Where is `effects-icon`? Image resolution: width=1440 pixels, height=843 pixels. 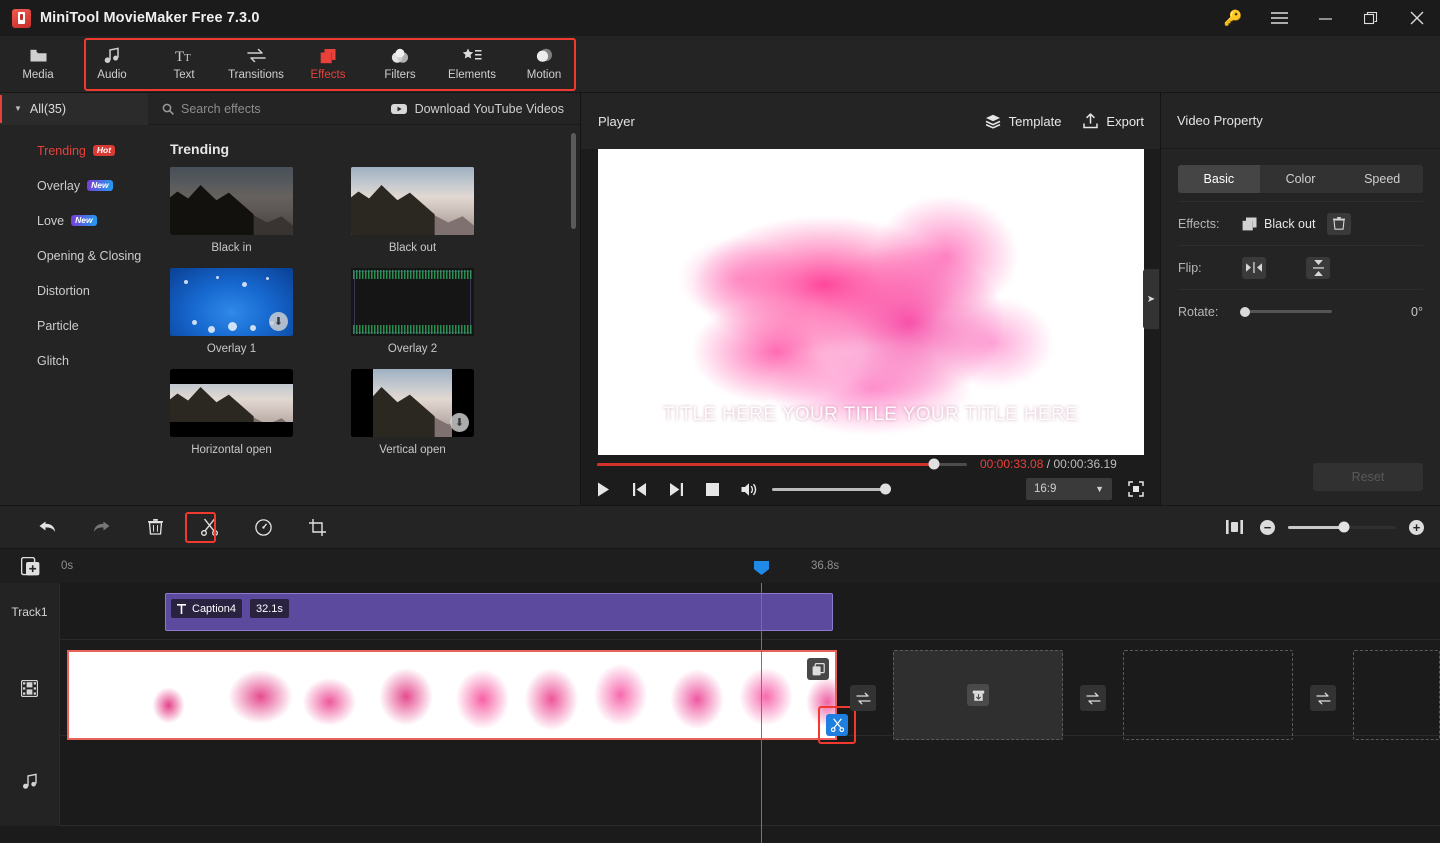 effects-icon is located at coordinates (328, 55).